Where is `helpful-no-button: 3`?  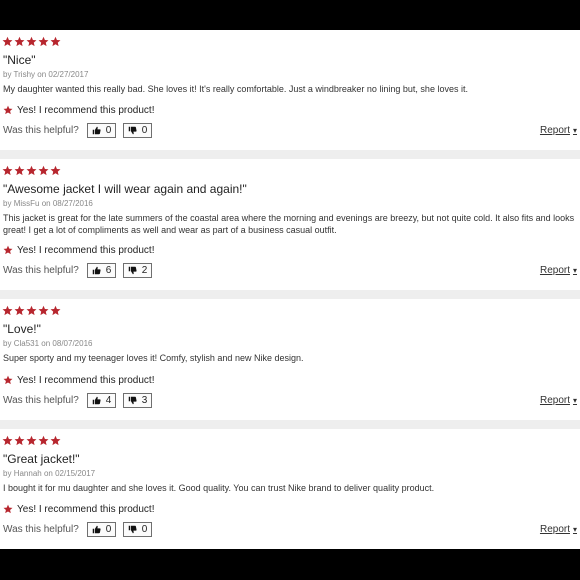 helpful-no-button: 3 is located at coordinates (137, 400).